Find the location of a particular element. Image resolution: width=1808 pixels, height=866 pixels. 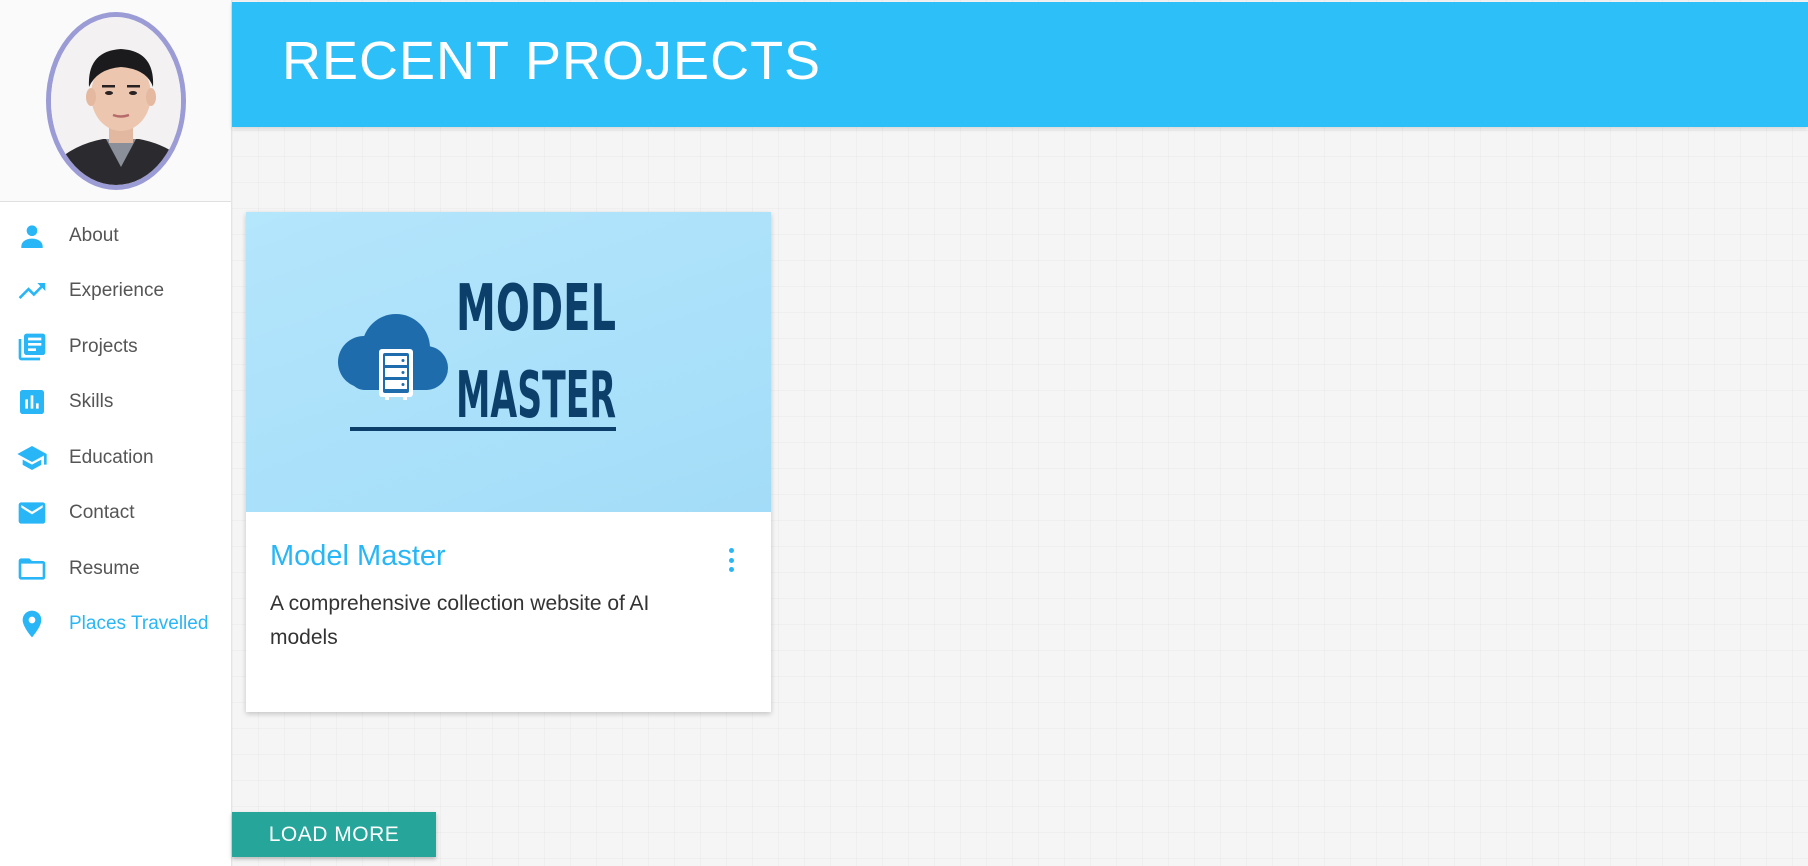

sidebar-item-contact: Contact is located at coordinates (115, 514).